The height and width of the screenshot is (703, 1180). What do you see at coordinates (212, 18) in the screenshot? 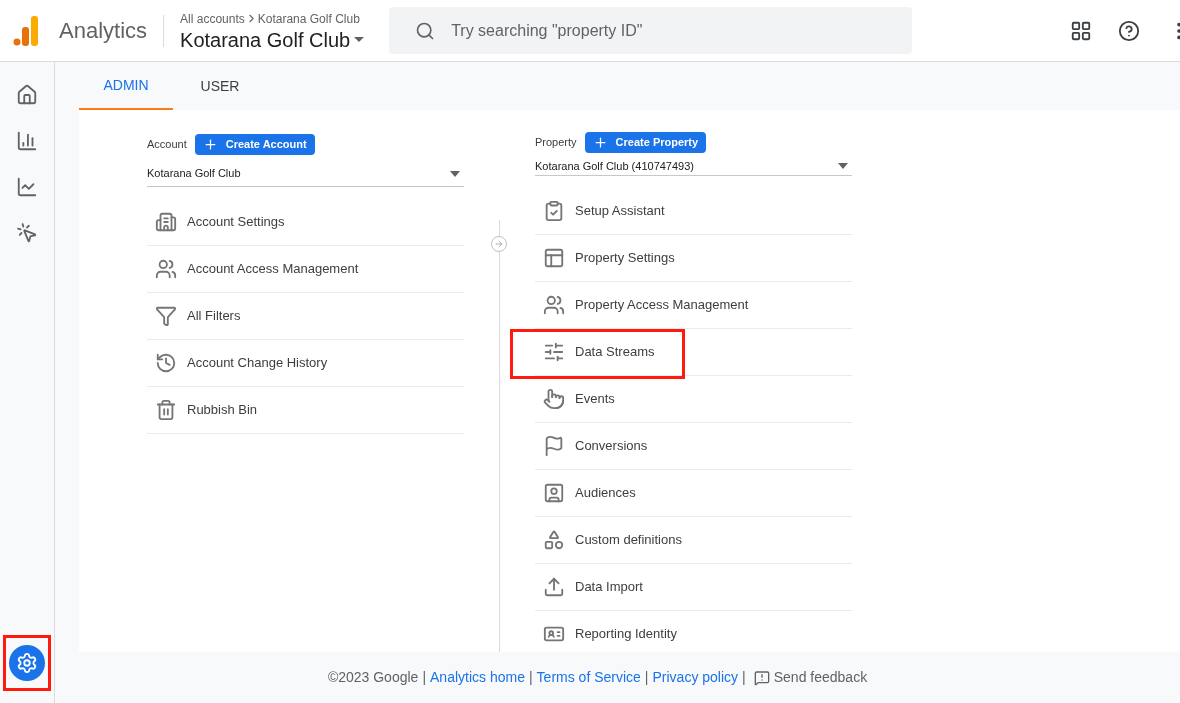
I see `breadcrumb-link: All accounts` at bounding box center [212, 18].